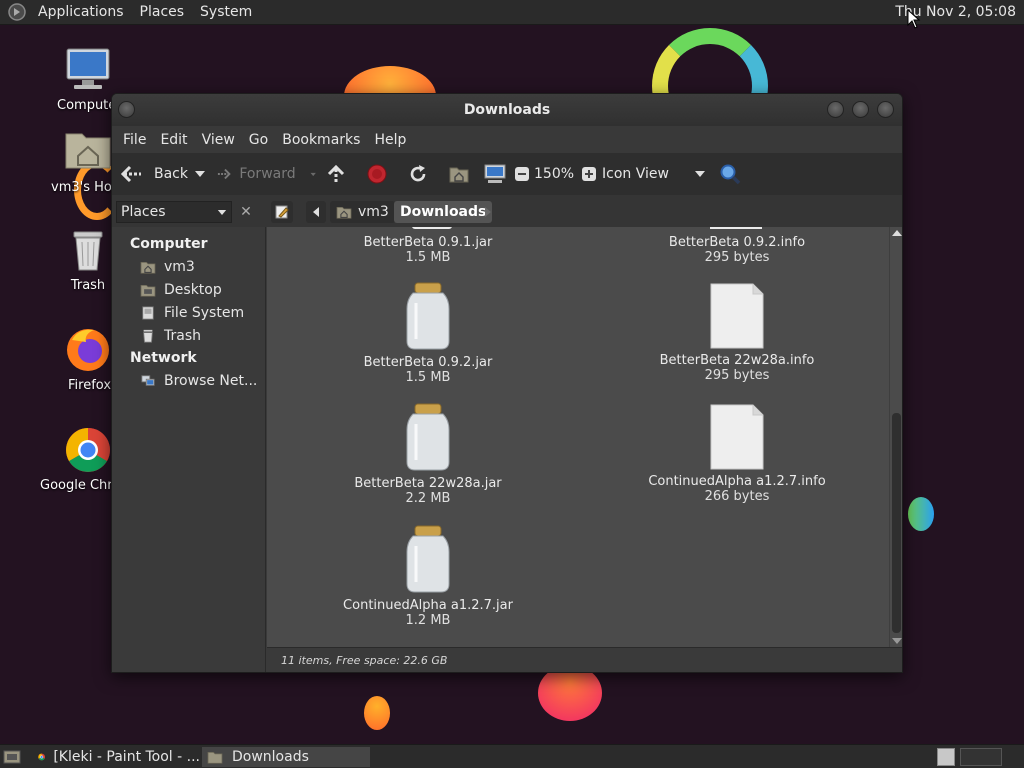 The height and width of the screenshot is (768, 1024). Describe the element at coordinates (179, 266) in the screenshot. I see `sidebar-item-label: vm3` at that location.